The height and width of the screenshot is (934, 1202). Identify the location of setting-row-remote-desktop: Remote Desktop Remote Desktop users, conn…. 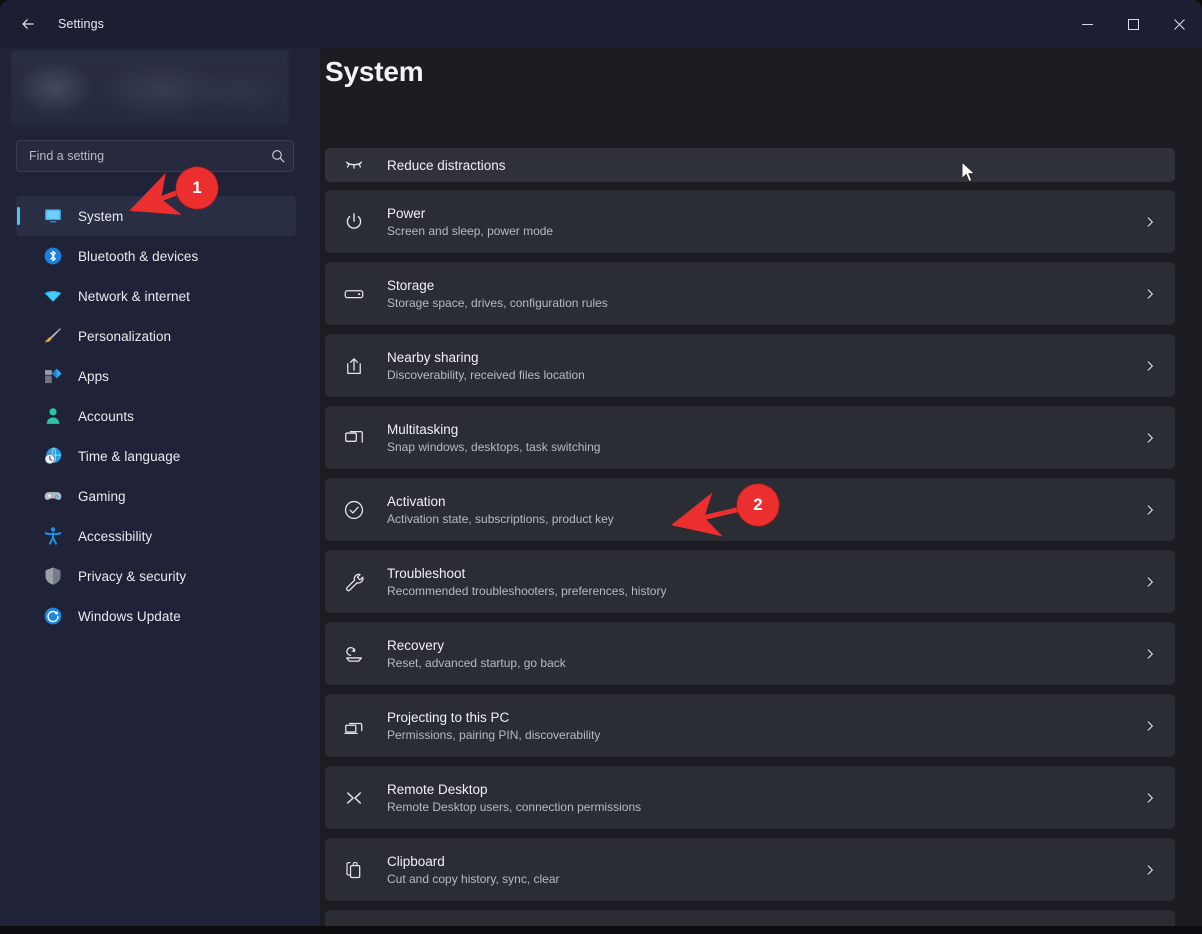
(750, 797).